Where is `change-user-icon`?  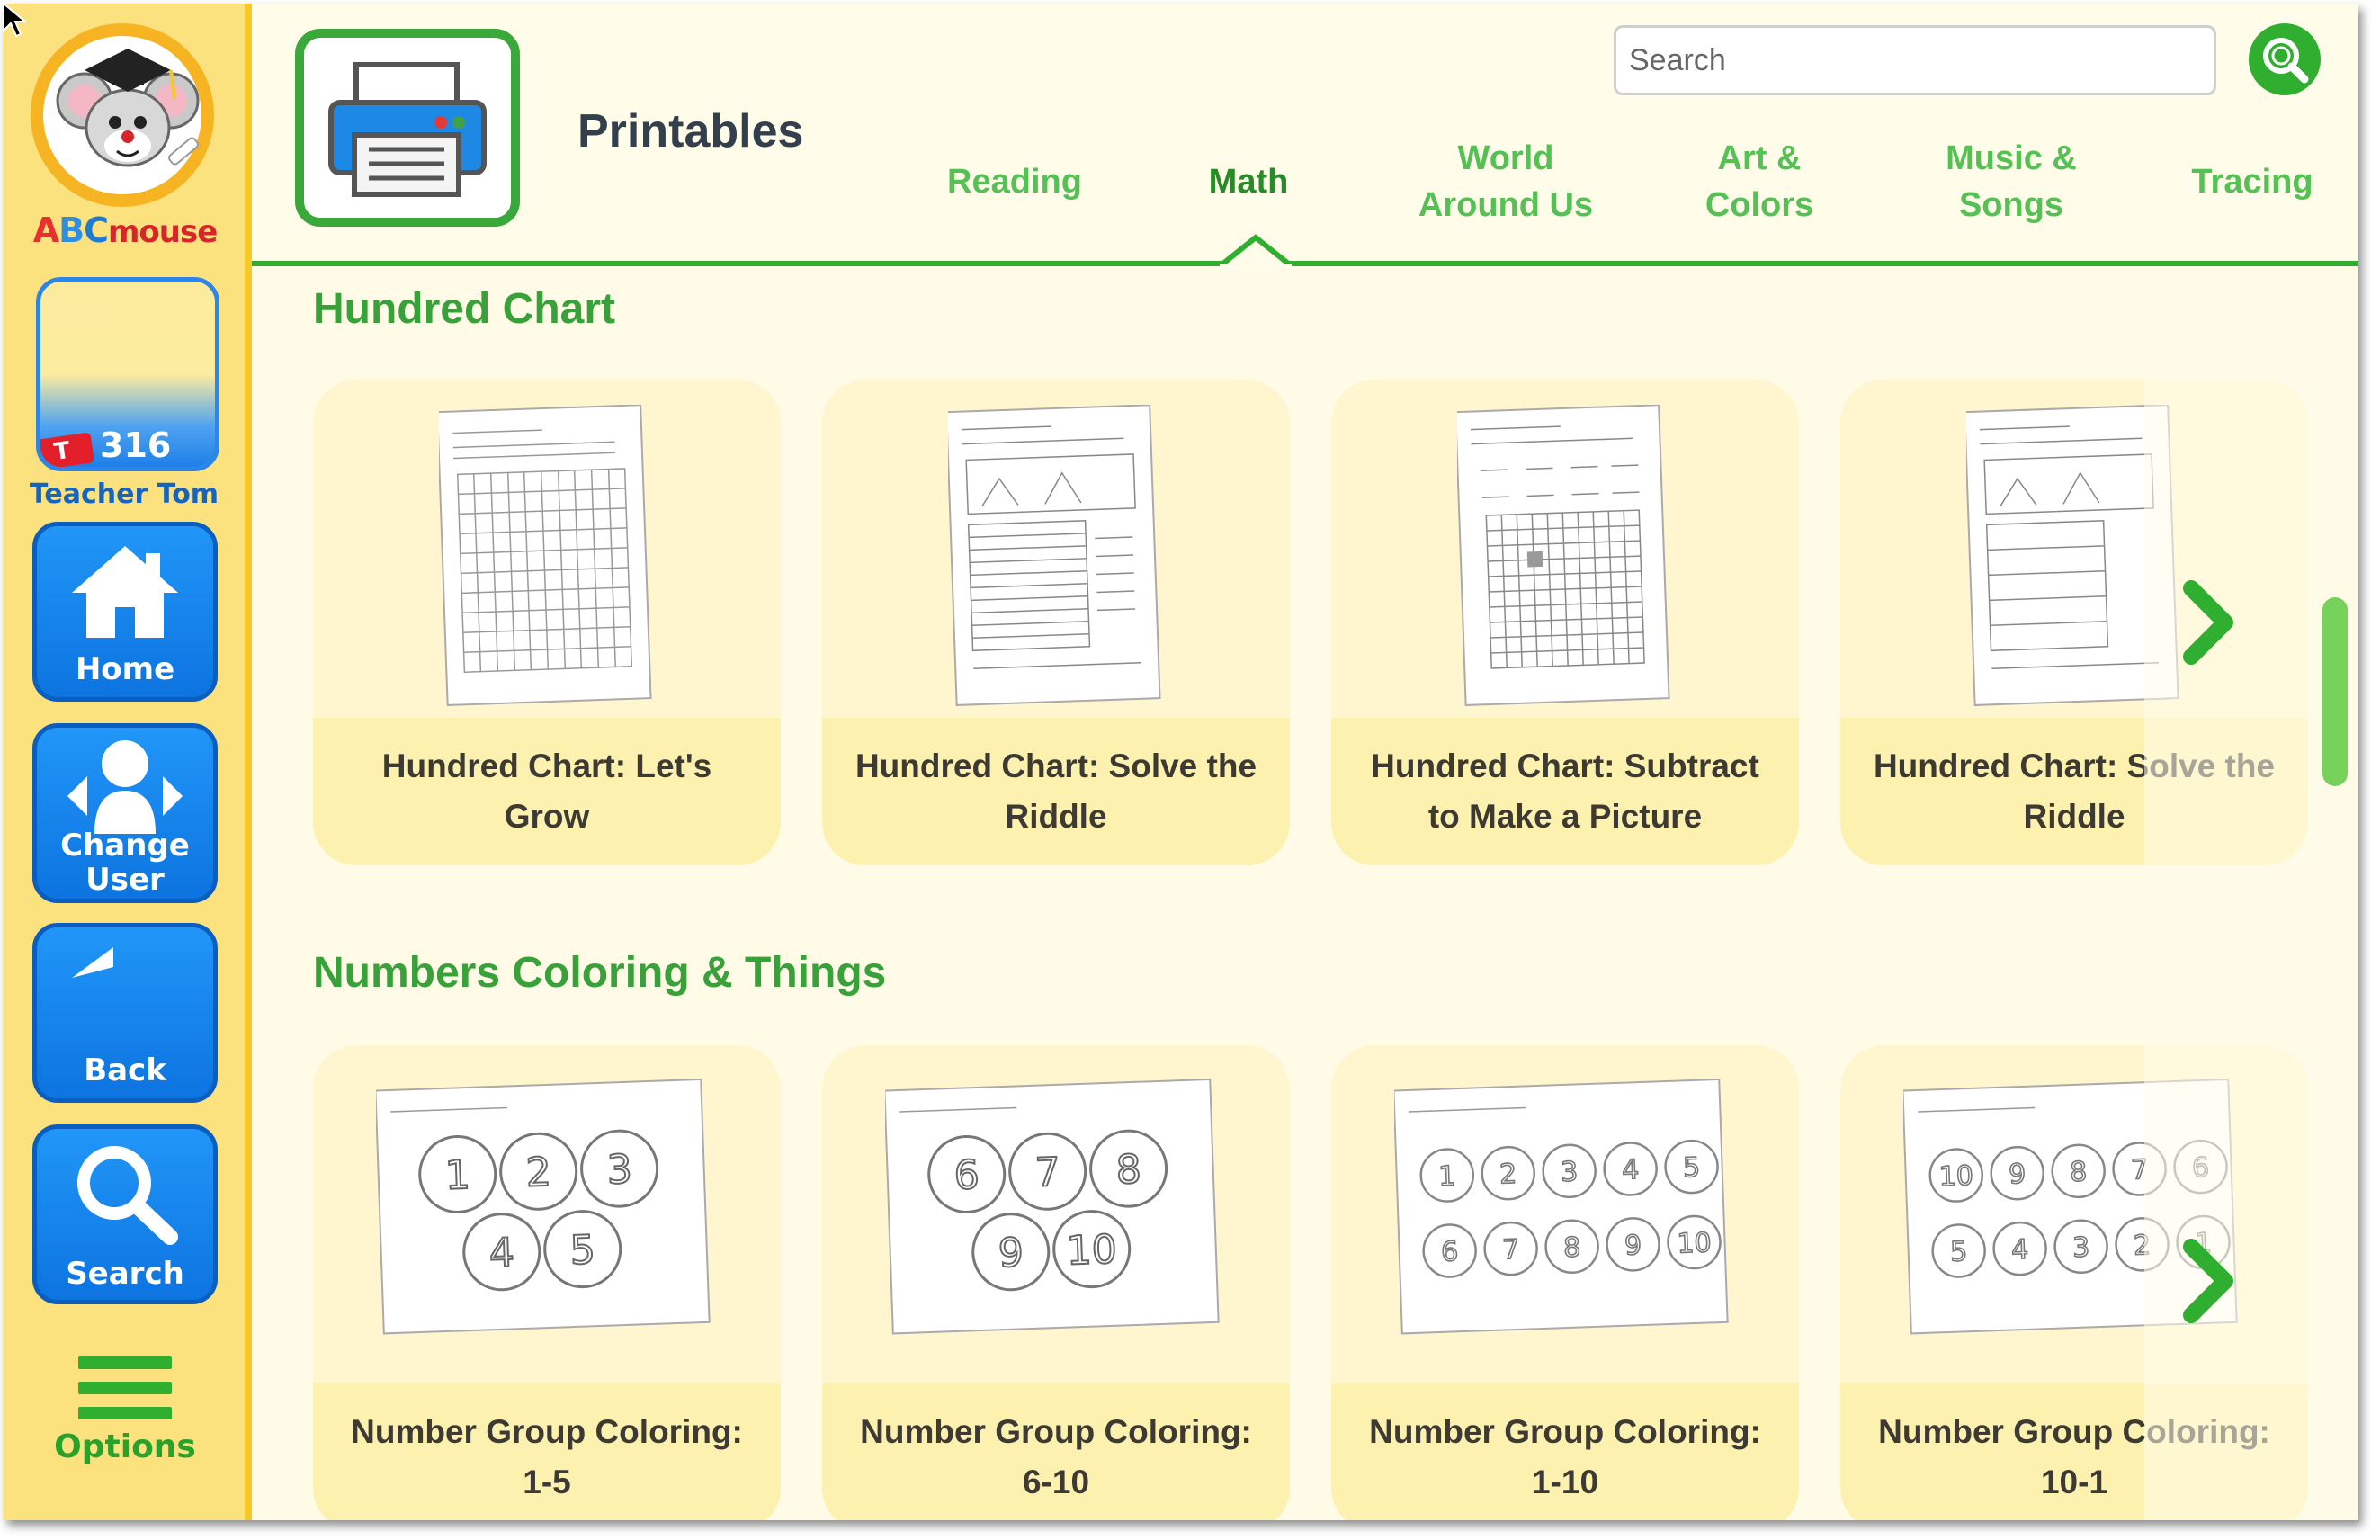
change-user-icon is located at coordinates (125, 787).